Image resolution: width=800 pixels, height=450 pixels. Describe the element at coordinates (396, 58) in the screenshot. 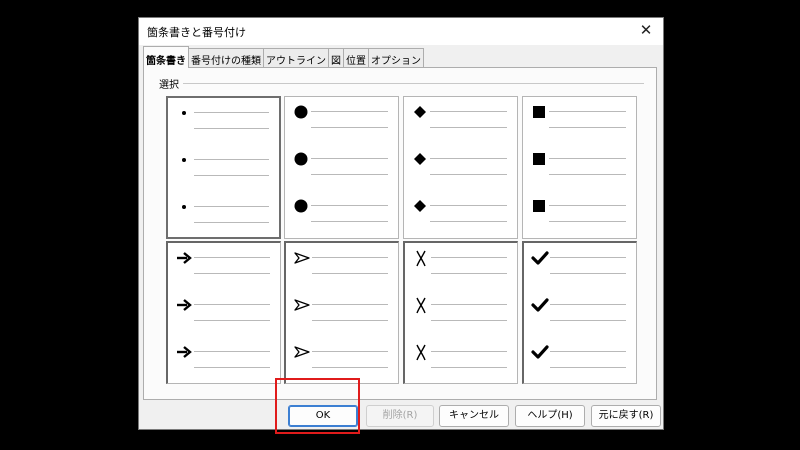

I see `tab-options: オプション` at that location.